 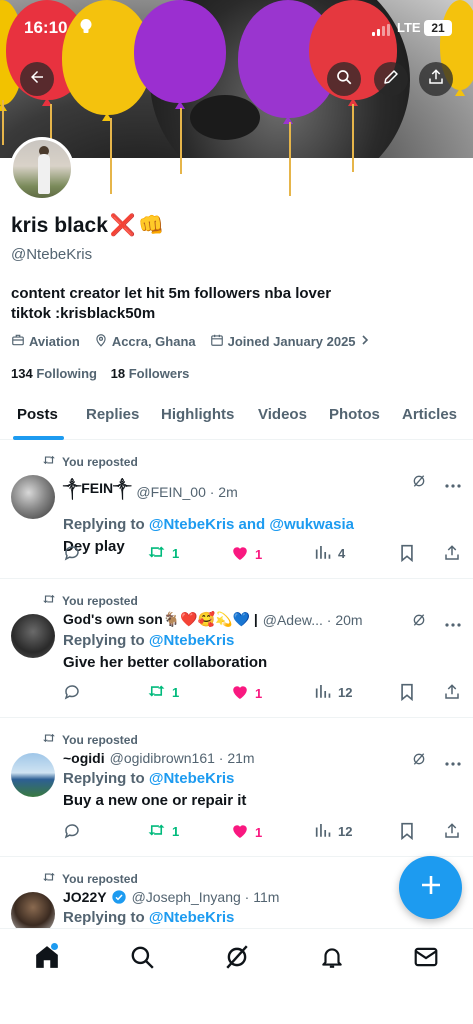 I want to click on verified-badge-icon, so click(x=119, y=897).